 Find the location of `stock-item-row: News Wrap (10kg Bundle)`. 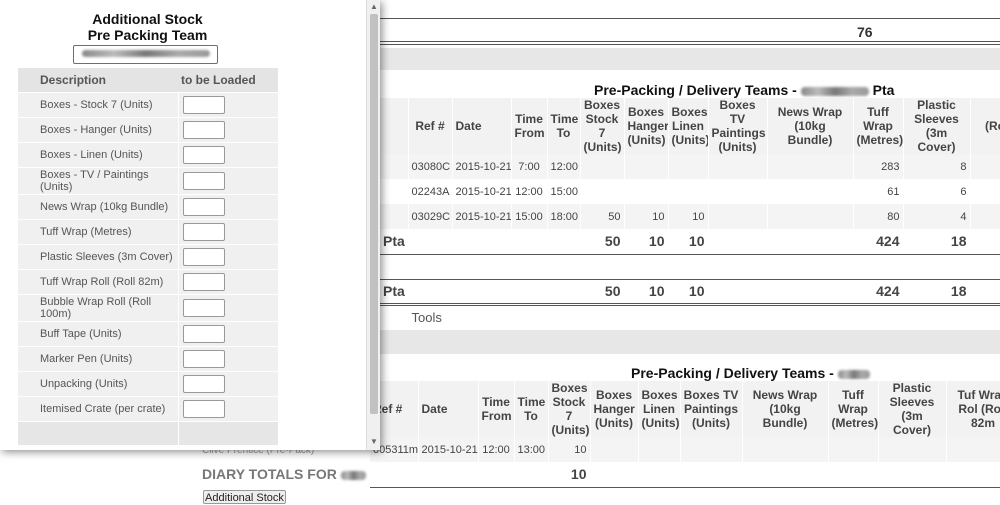

stock-item-row: News Wrap (10kg Bundle) is located at coordinates (148, 206).